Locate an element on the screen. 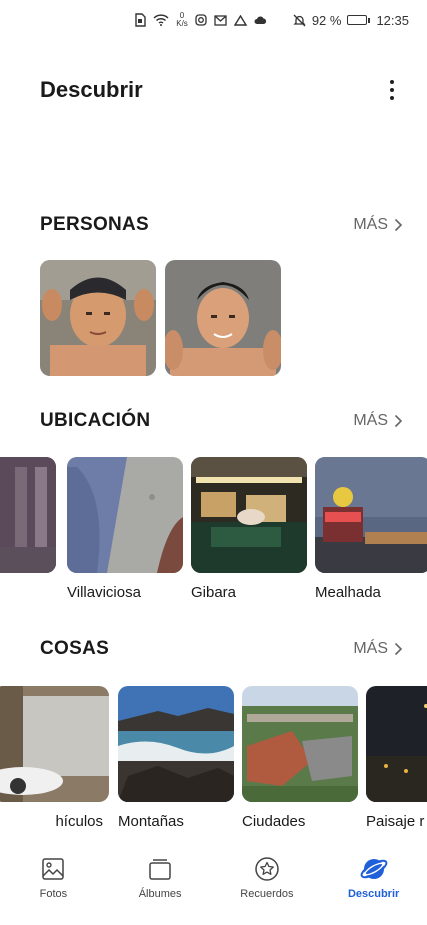 The height and width of the screenshot is (925, 427). page-title: Descubrir is located at coordinates (91, 89).